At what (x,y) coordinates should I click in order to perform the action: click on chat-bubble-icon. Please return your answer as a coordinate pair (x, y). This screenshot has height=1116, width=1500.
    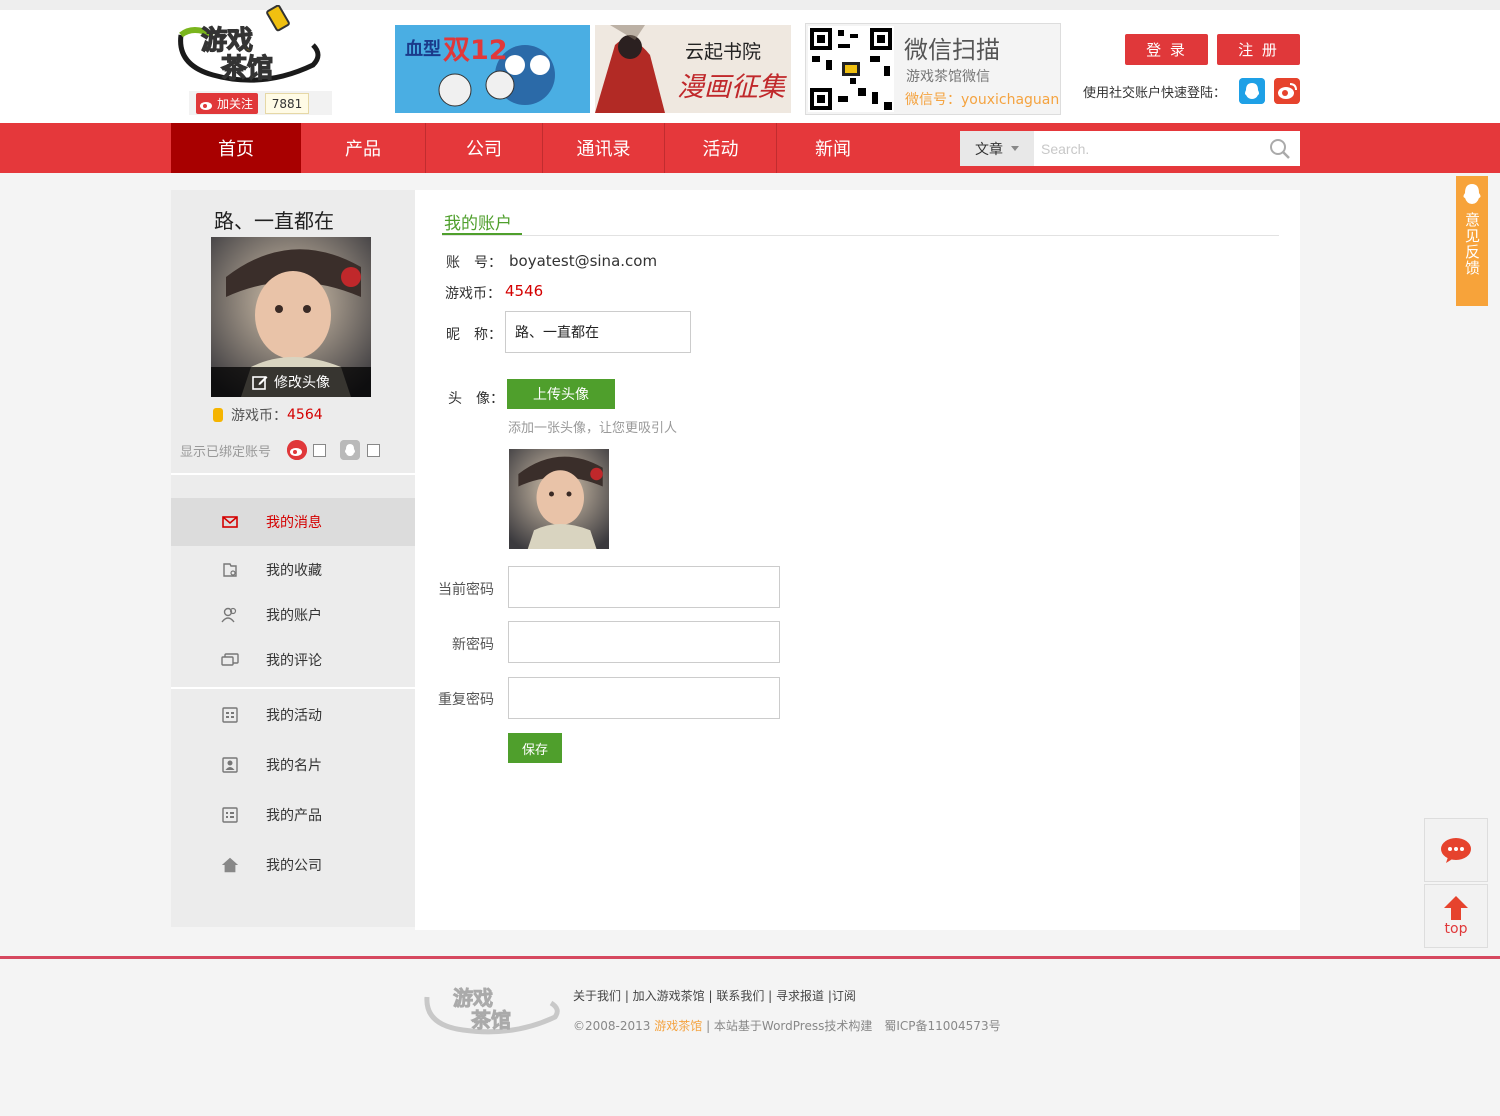
    Looking at the image, I should click on (1456, 850).